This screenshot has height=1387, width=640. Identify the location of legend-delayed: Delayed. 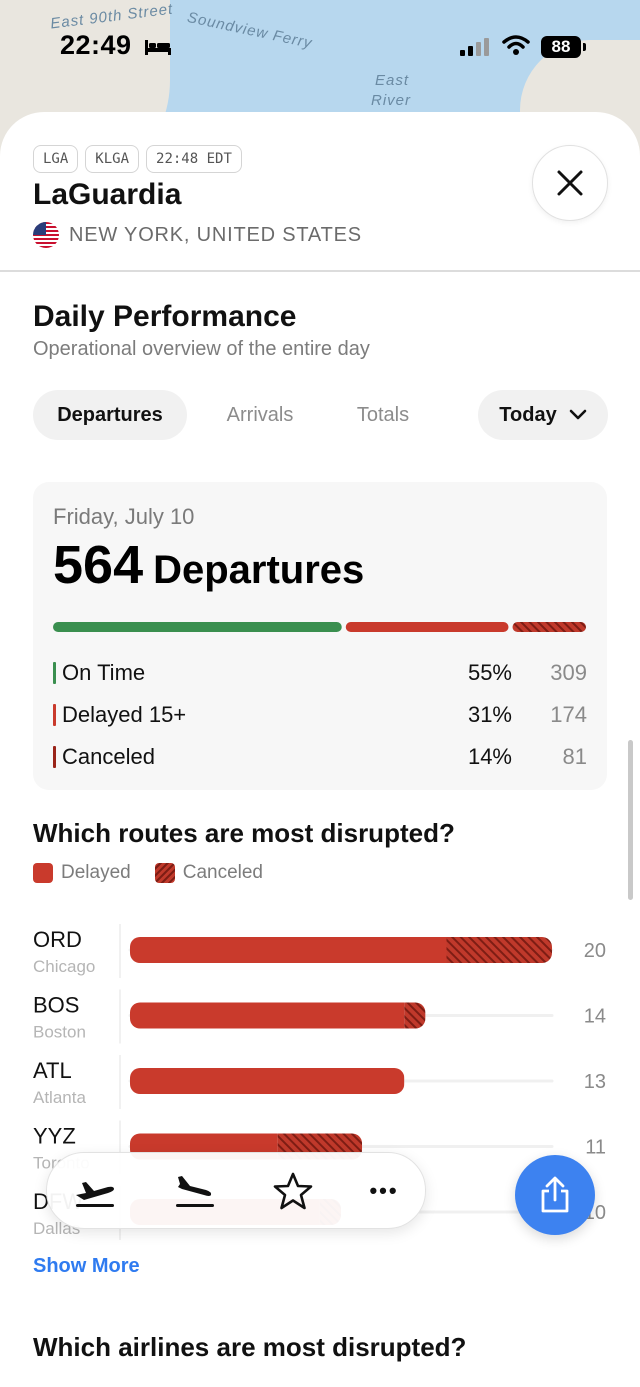
(82, 873).